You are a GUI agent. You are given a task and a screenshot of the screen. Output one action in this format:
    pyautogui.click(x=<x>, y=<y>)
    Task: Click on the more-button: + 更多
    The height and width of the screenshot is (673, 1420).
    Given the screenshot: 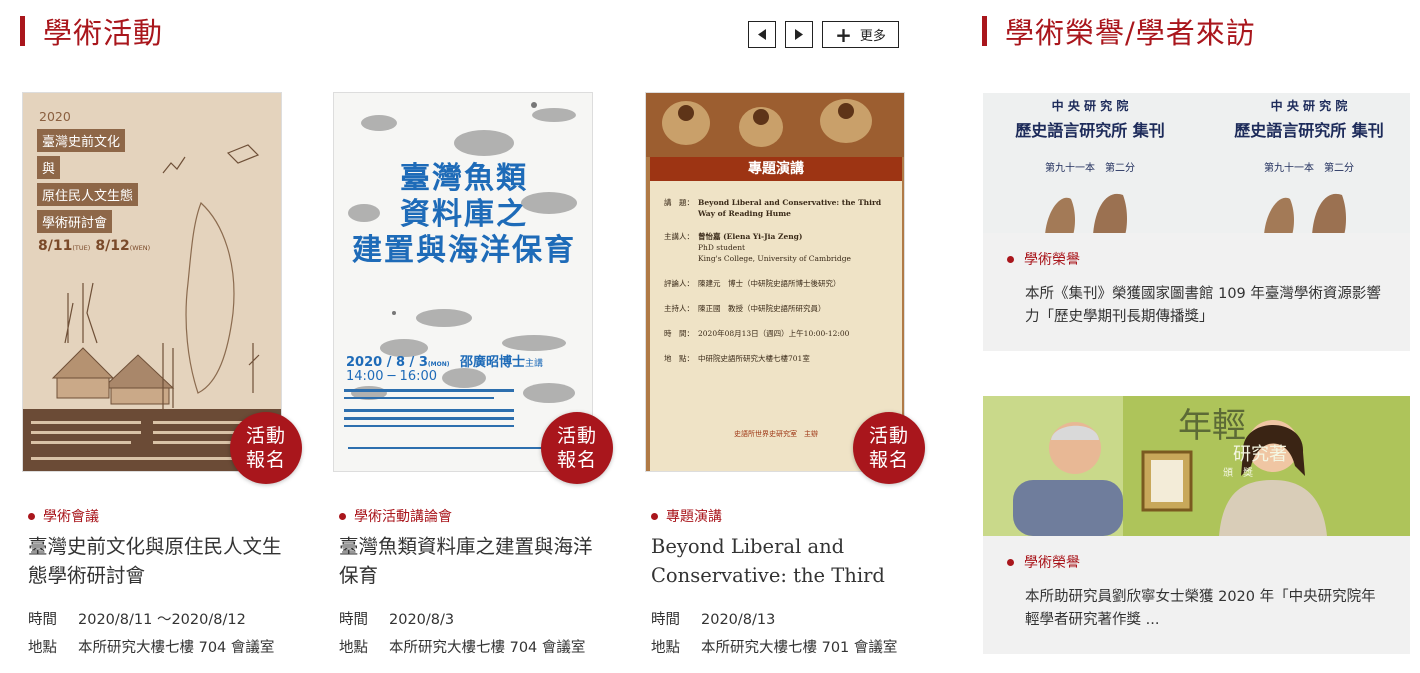 What is the action you would take?
    pyautogui.click(x=860, y=34)
    